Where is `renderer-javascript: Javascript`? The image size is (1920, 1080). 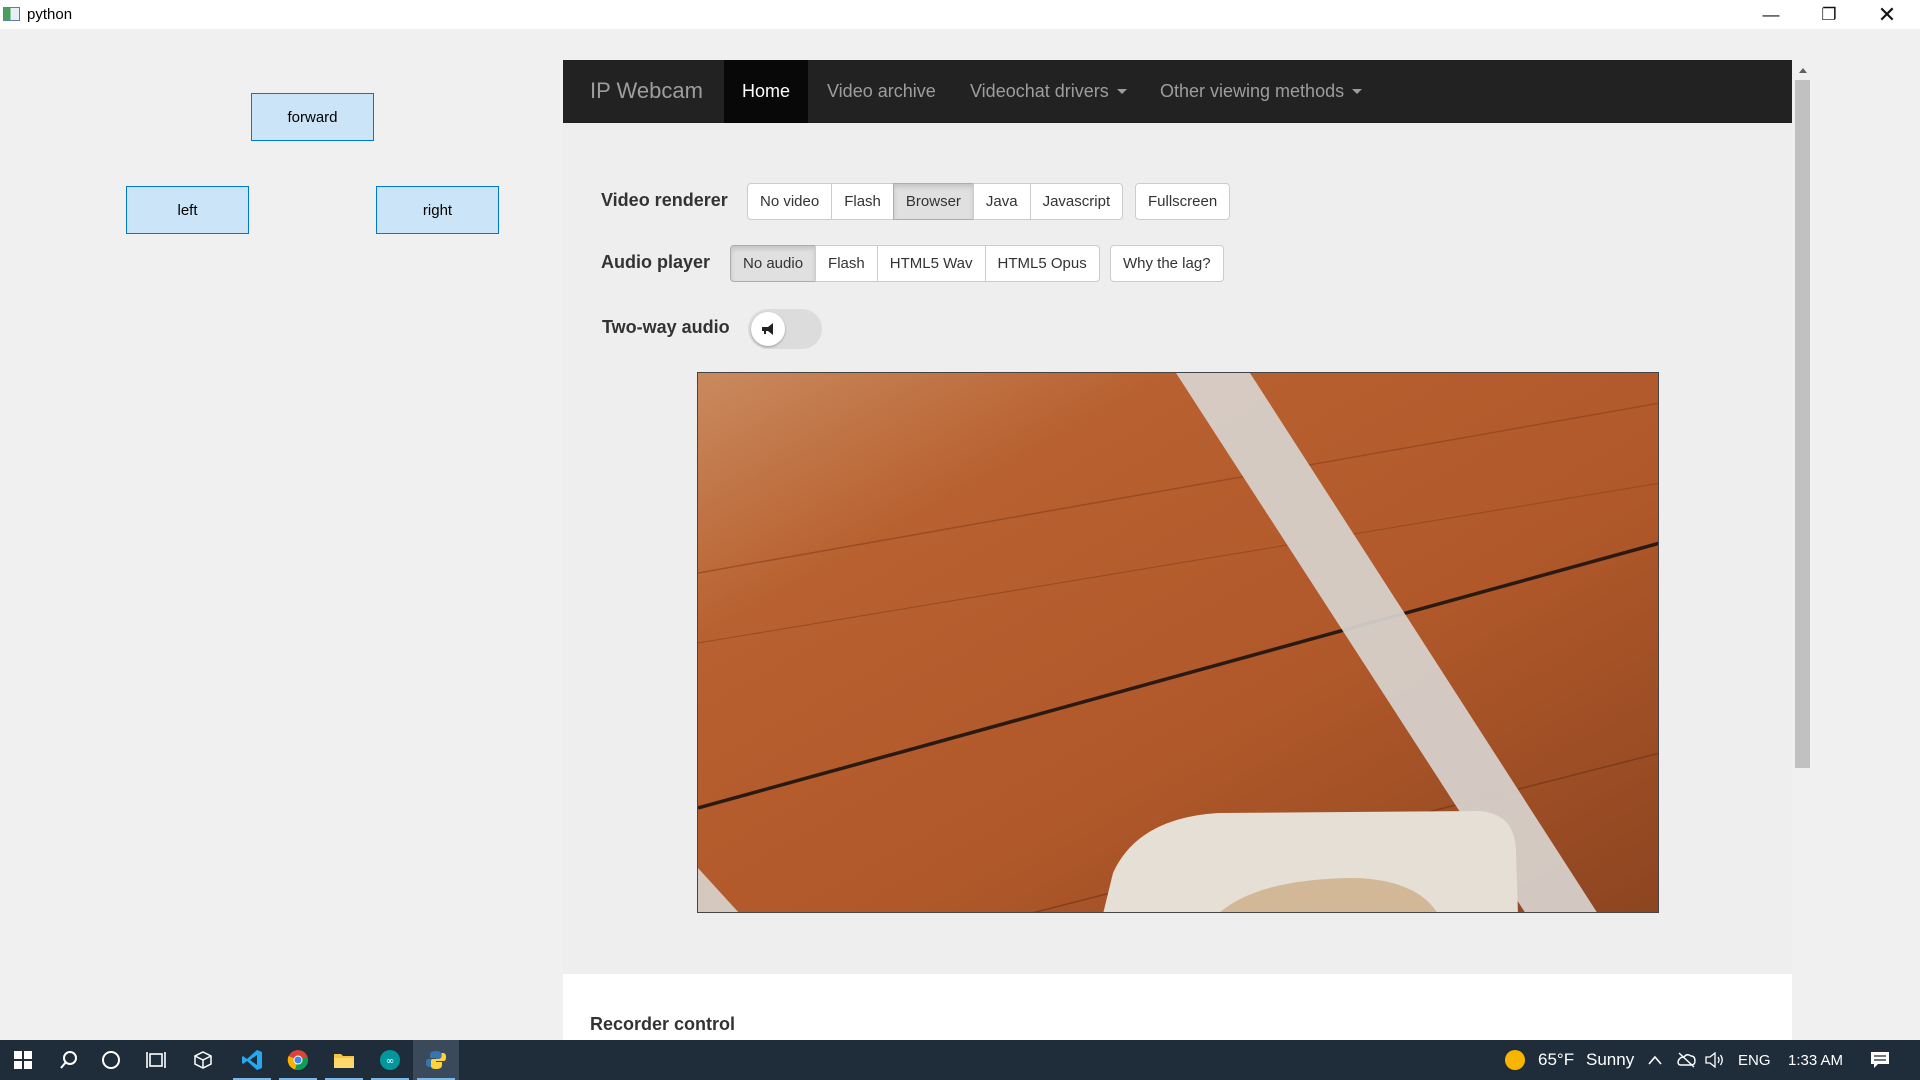
renderer-javascript: Javascript is located at coordinates (1076, 201).